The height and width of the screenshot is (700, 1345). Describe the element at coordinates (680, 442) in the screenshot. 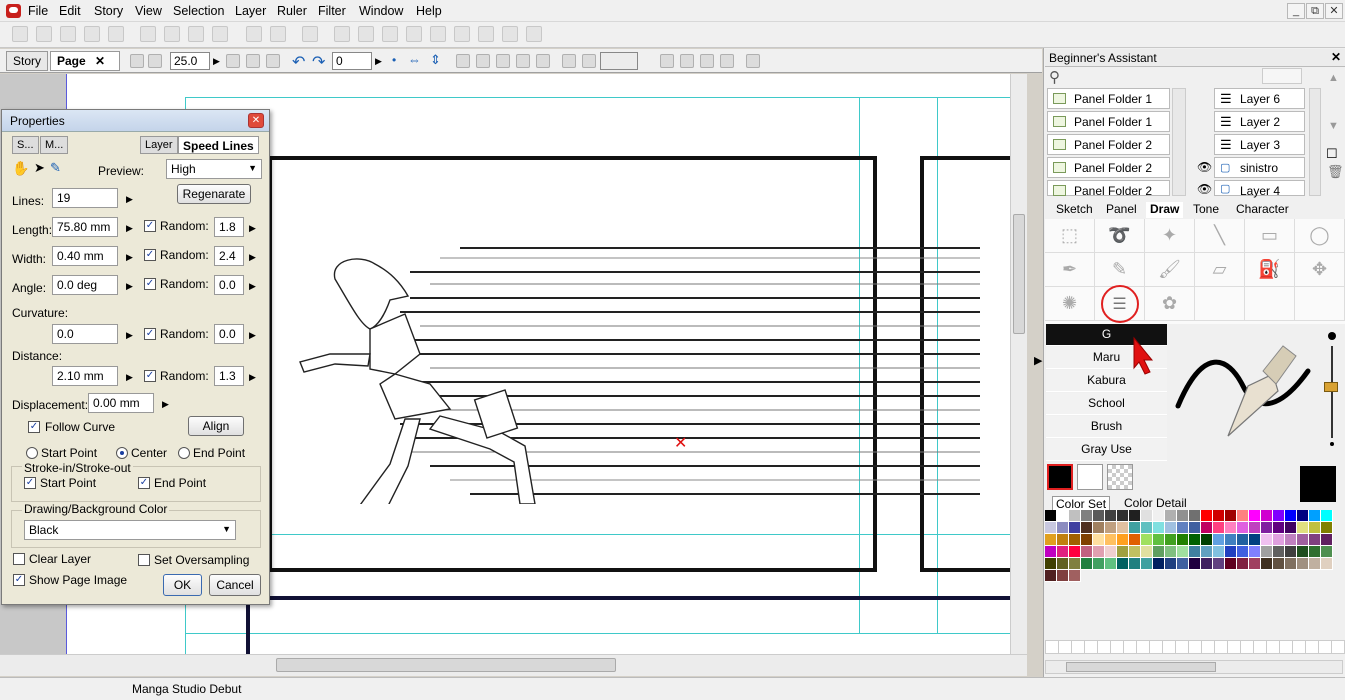

I see `center-marker-icon: ✕` at that location.